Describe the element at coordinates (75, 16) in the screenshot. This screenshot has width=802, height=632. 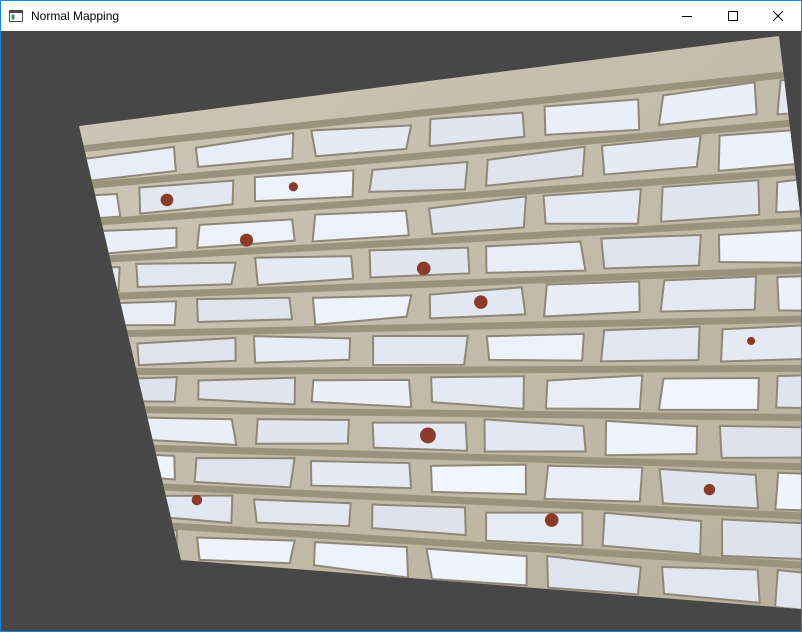
I see `window-title: Normal Mapping` at that location.